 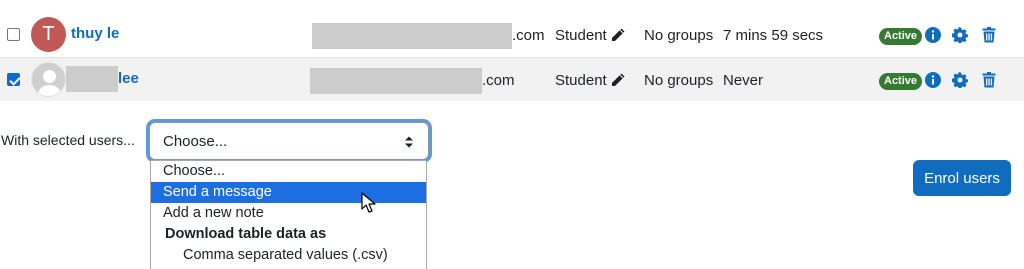 I want to click on default-user-head, so click(x=49, y=76).